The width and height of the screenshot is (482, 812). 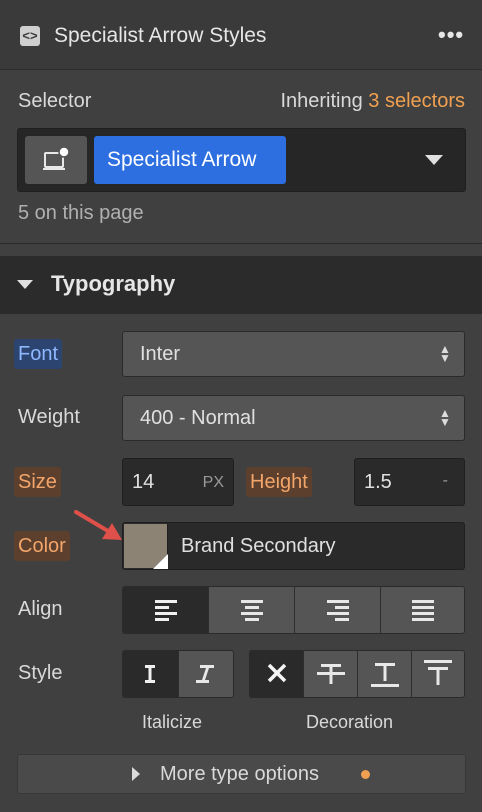 I want to click on overline-button, so click(x=438, y=674).